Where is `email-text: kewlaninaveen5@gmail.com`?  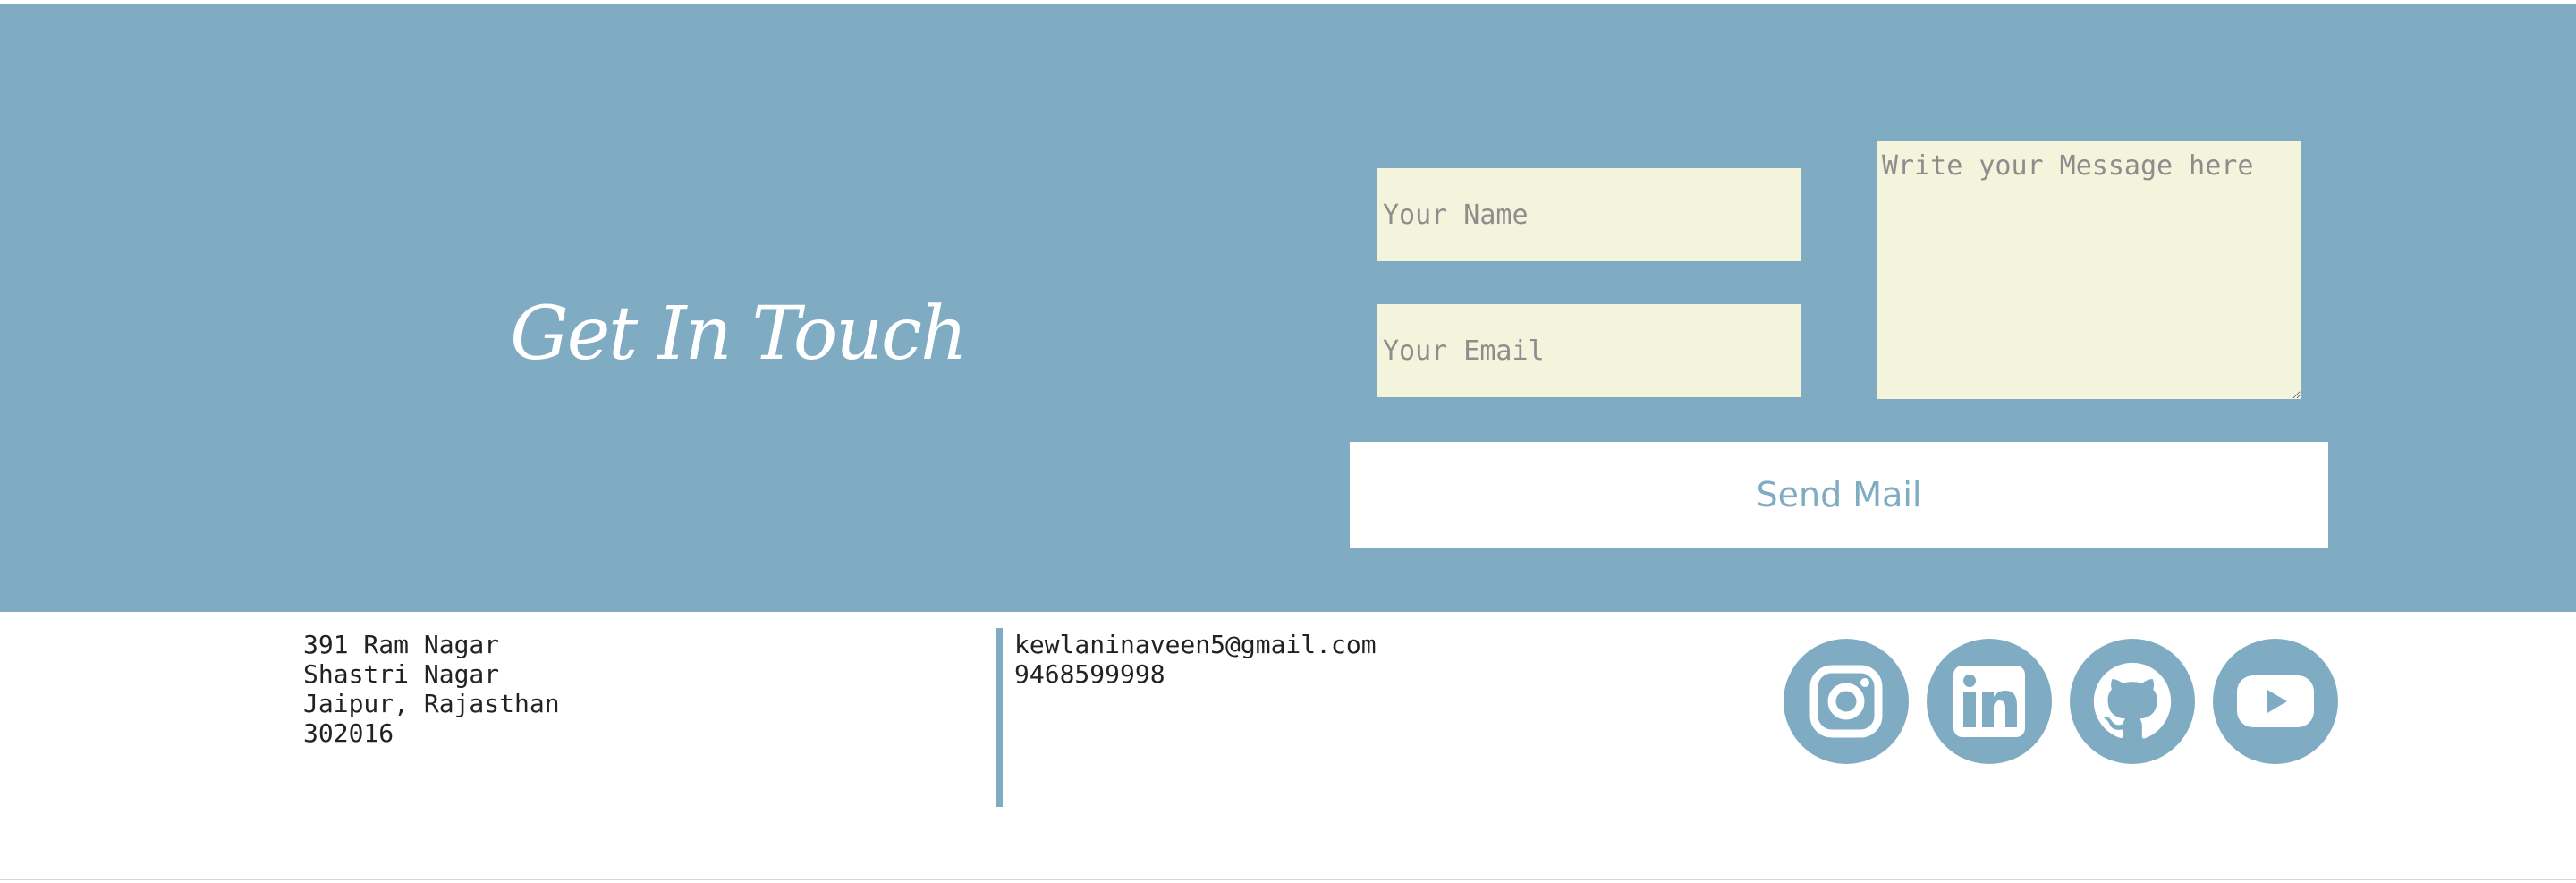 email-text: kewlaninaveen5@gmail.com is located at coordinates (1195, 645).